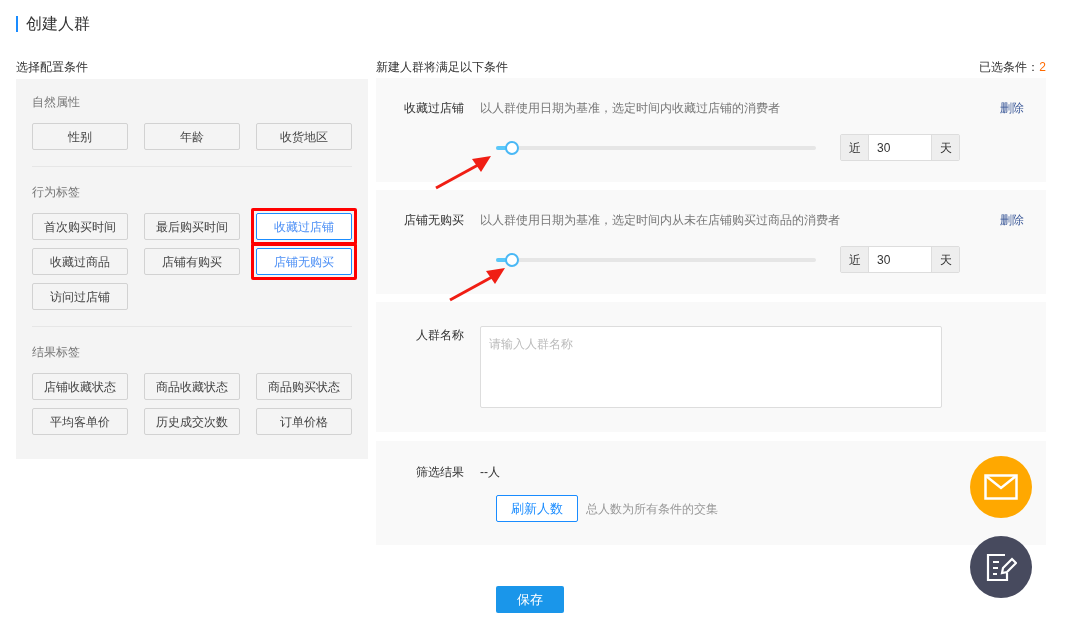 This screenshot has width=1065, height=620. What do you see at coordinates (52, 67) in the screenshot?
I see `section-heading: 选择配置条件` at bounding box center [52, 67].